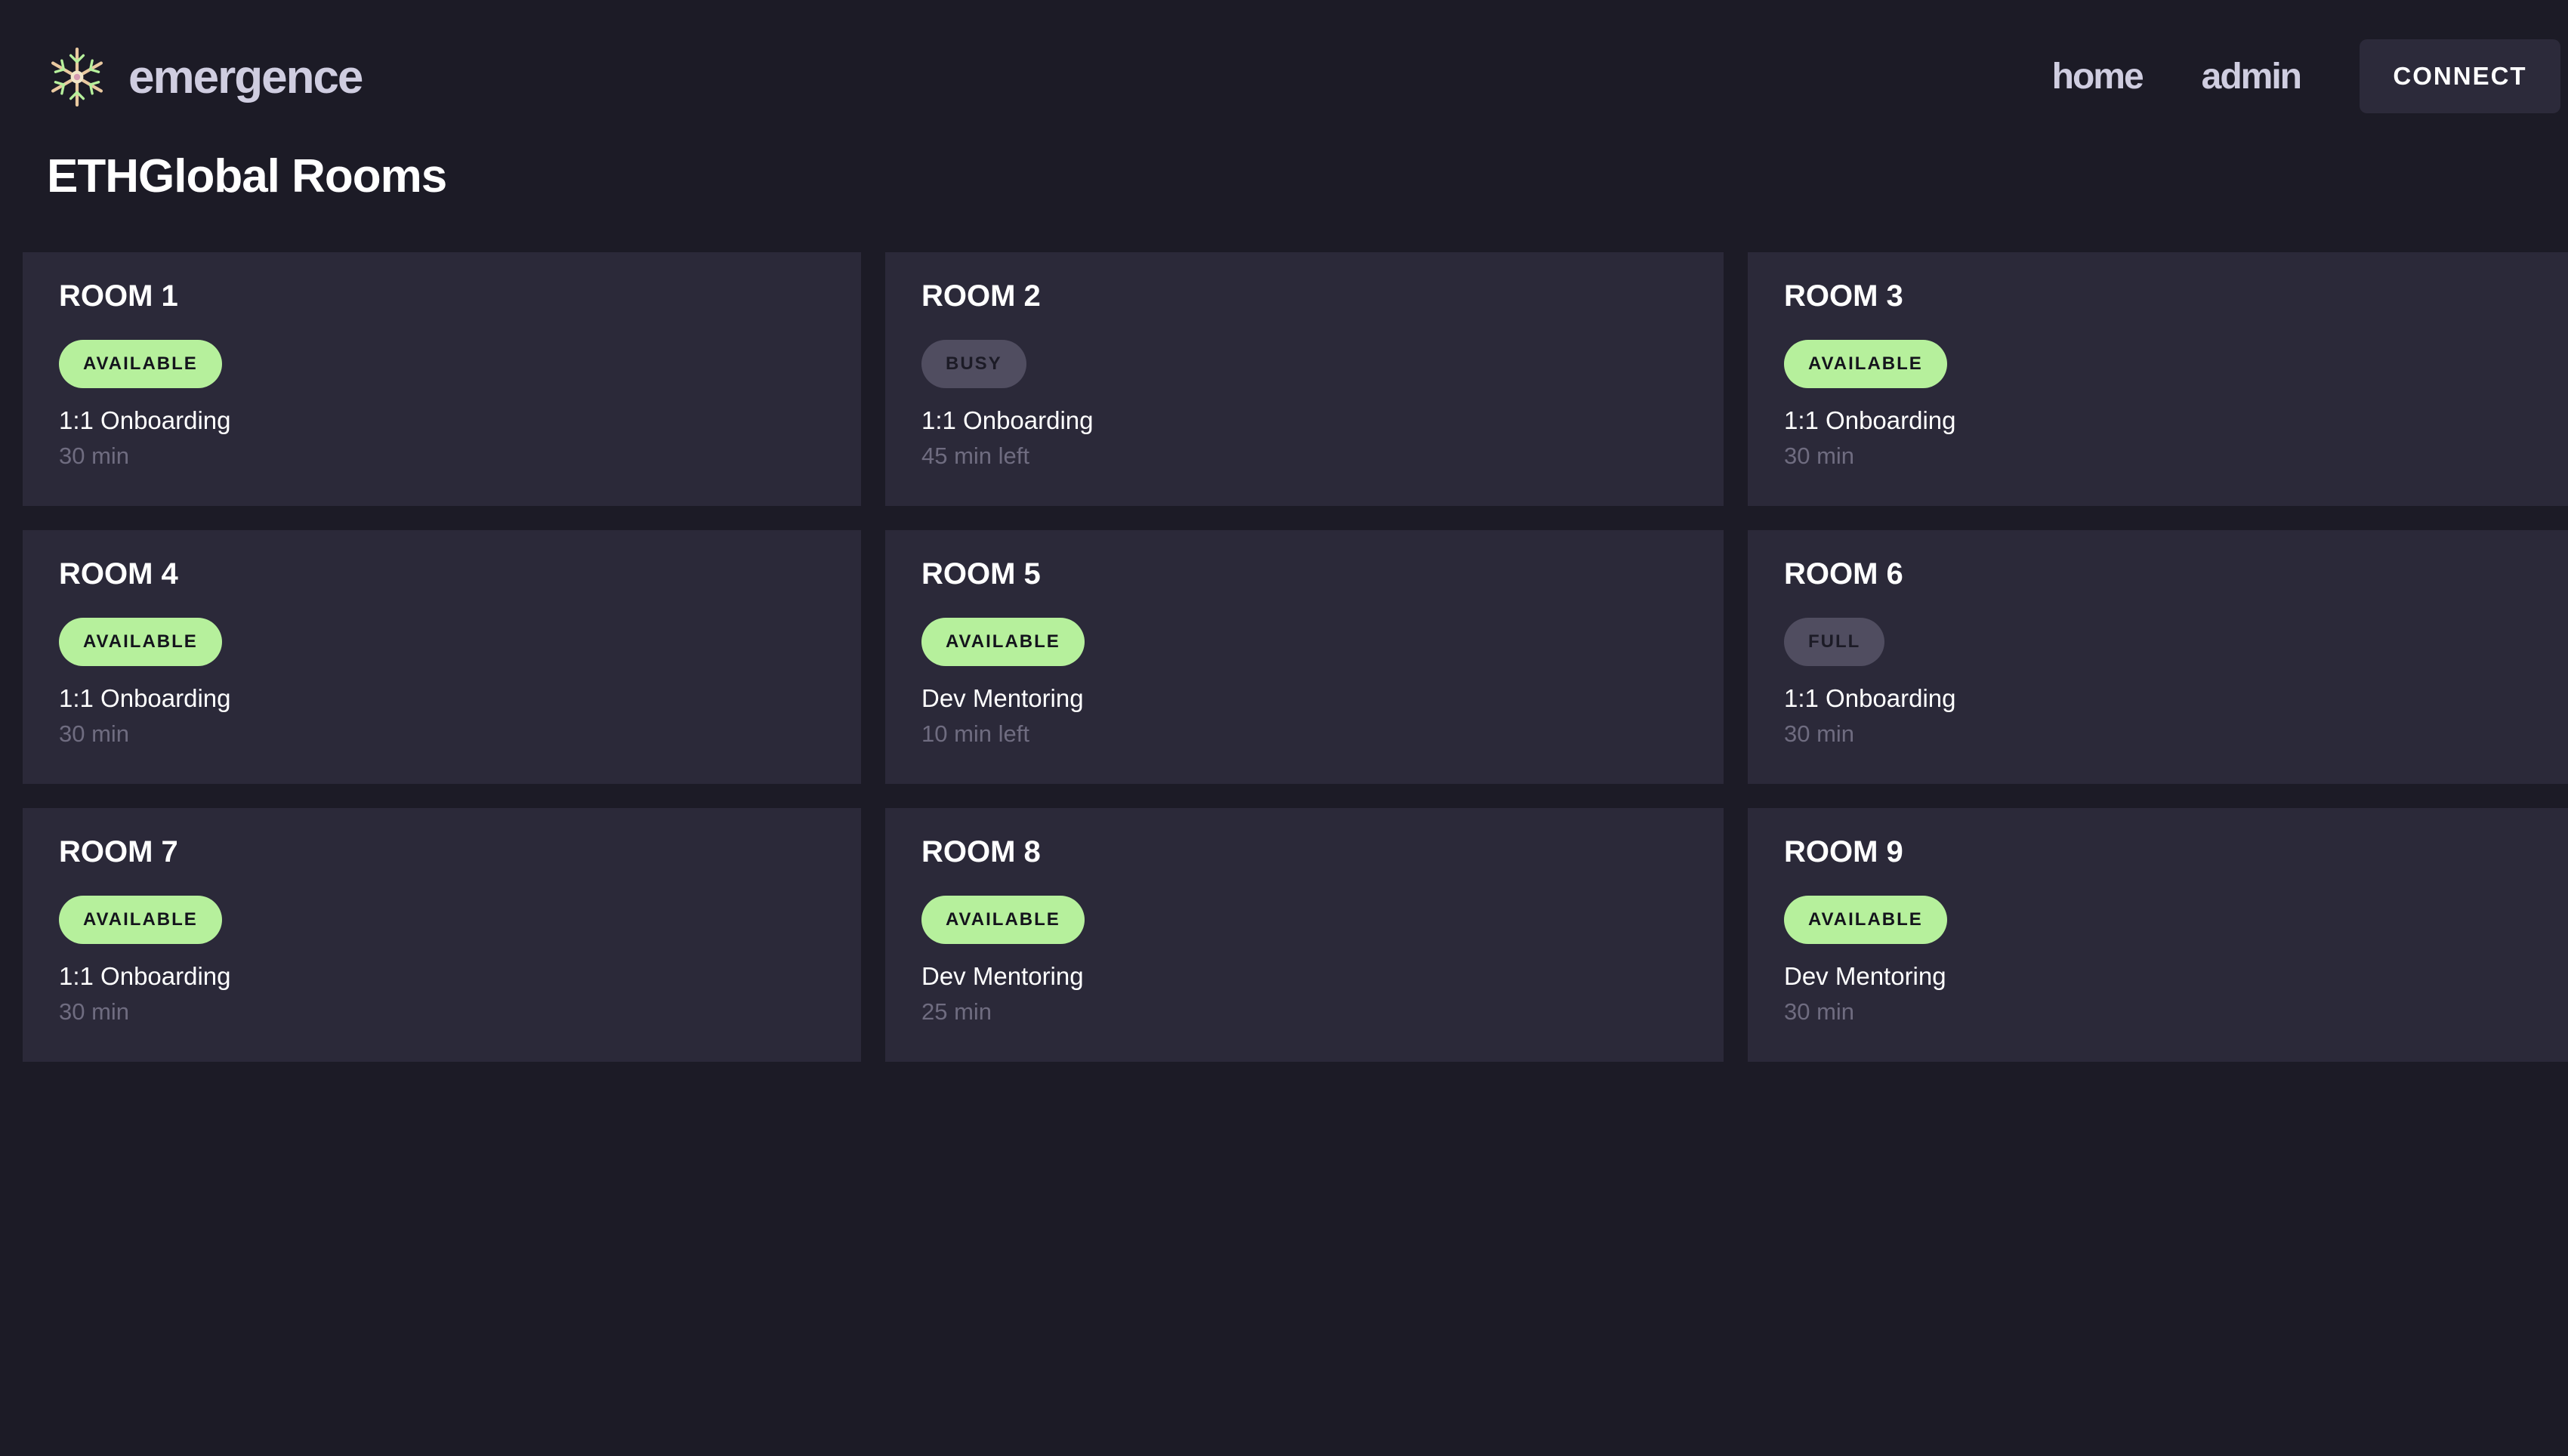 The width and height of the screenshot is (2568, 1456). What do you see at coordinates (2158, 379) in the screenshot?
I see `room-card: ROOM 3 AVAILABLE 1:1 Onboarding 30 min` at bounding box center [2158, 379].